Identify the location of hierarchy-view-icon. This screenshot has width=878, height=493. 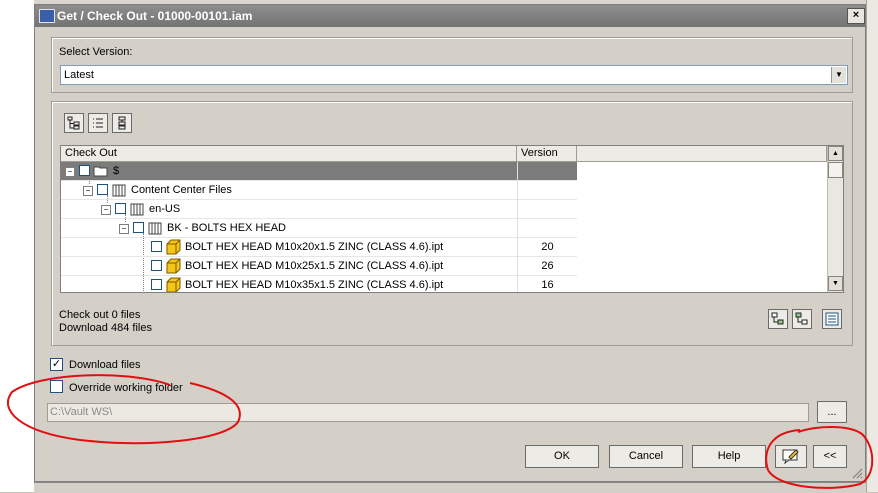
(122, 123).